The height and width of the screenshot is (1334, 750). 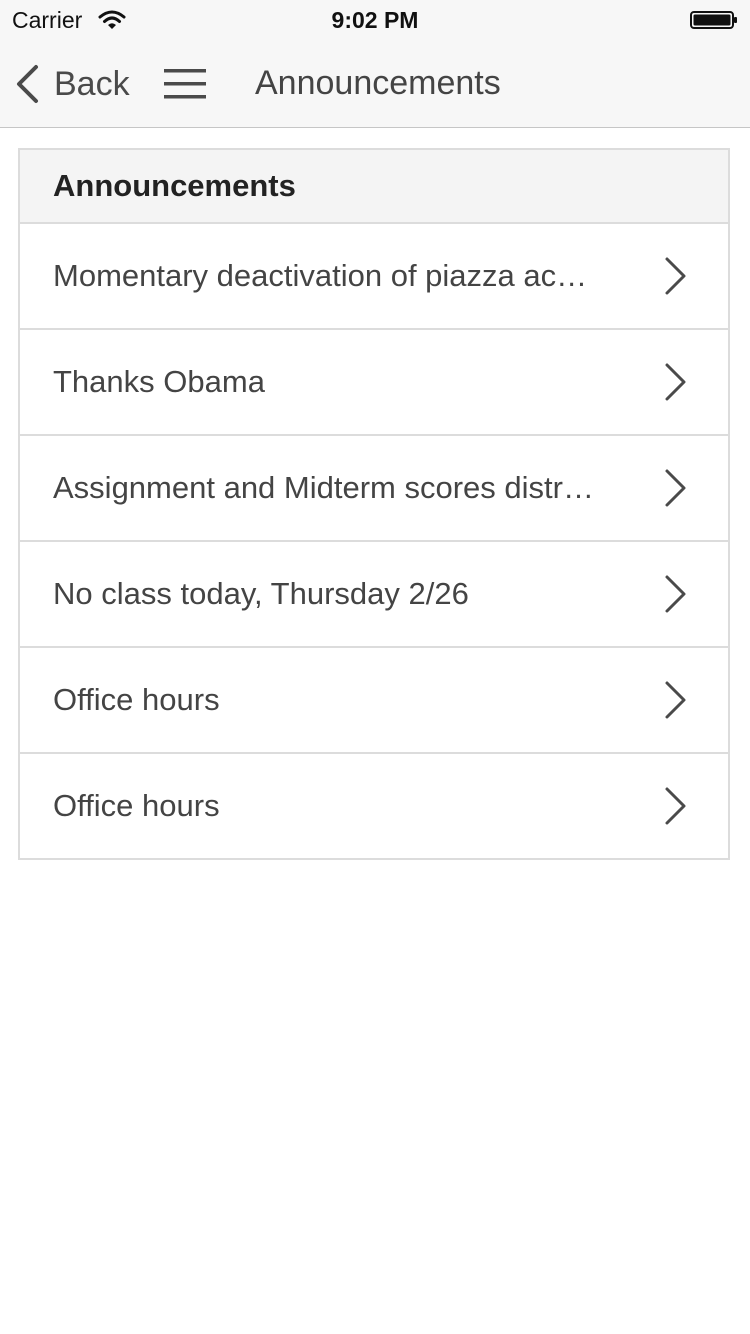 I want to click on announcement-title: No class today, Thursday 2/26, so click(x=261, y=593).